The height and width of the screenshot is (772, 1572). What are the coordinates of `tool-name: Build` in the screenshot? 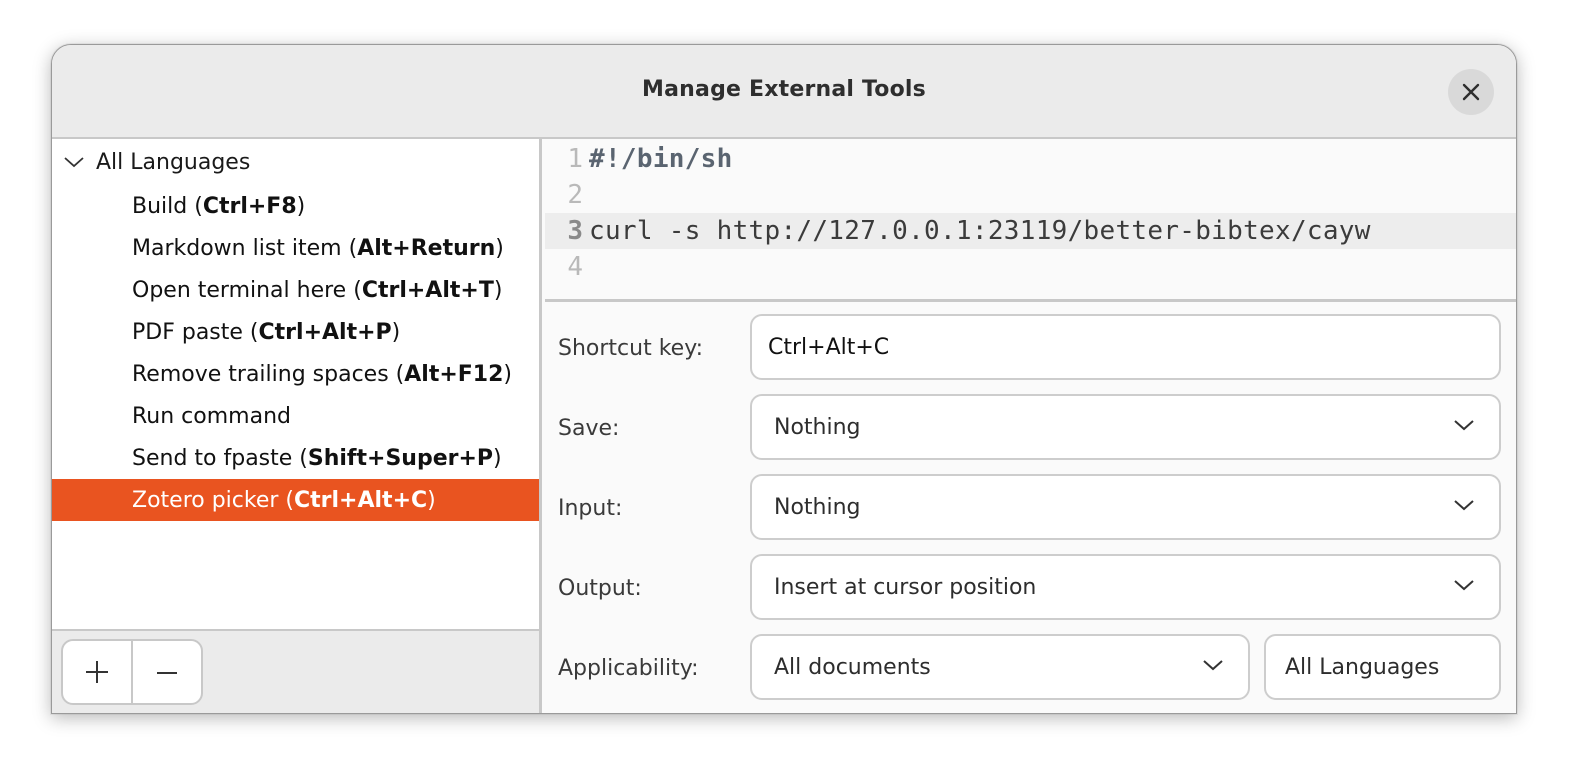 It's located at (160, 206).